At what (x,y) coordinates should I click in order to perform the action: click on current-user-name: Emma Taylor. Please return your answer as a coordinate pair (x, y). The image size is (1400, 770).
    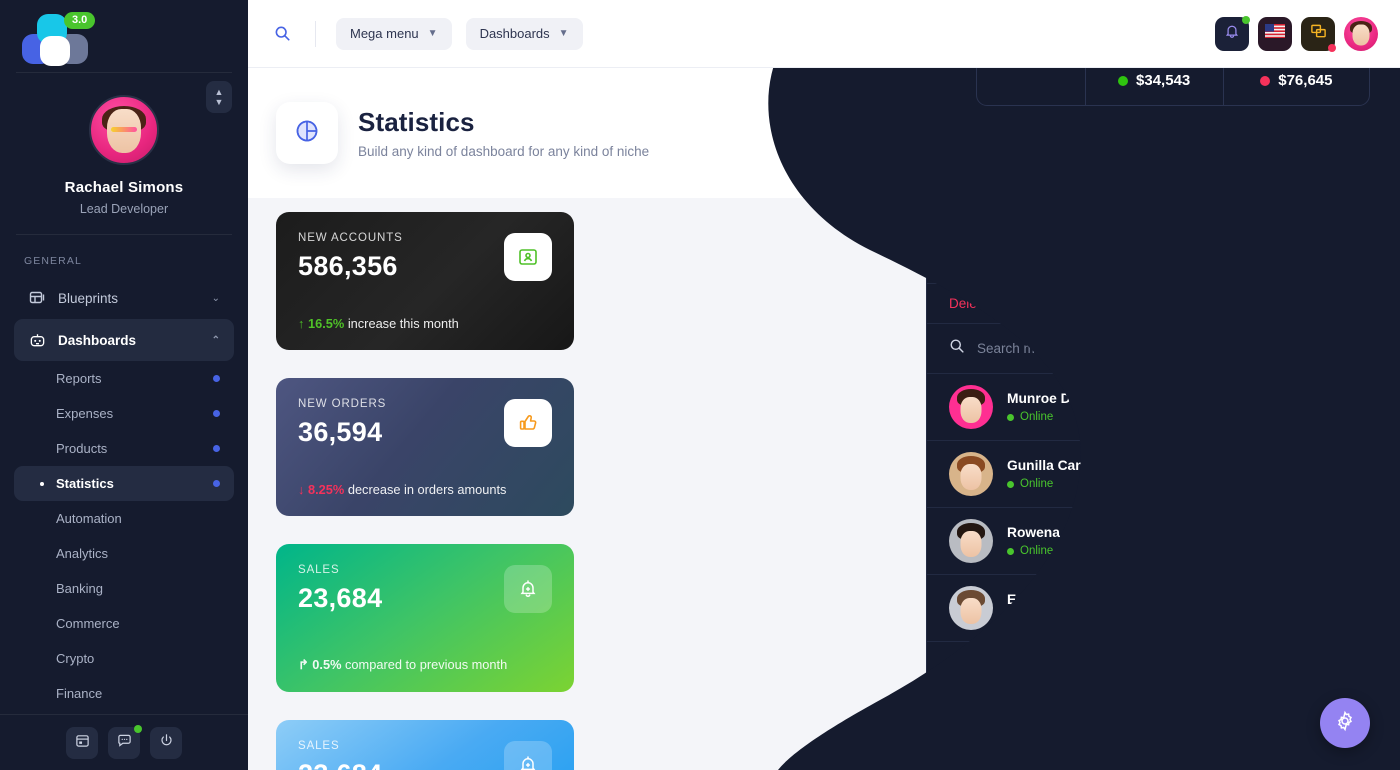
    Looking at the image, I should click on (1309, 303).